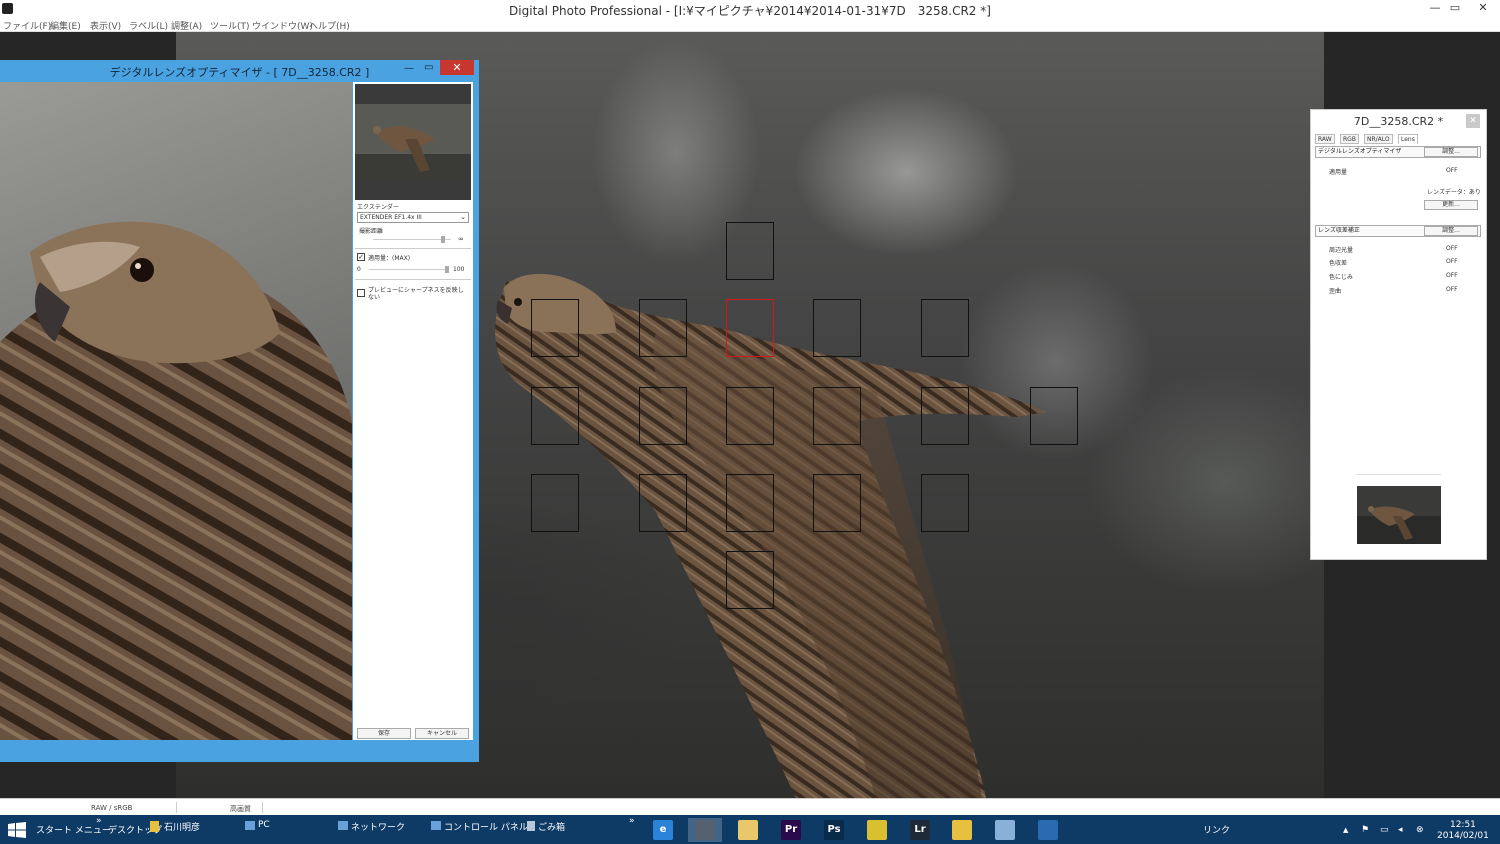 Image resolution: width=1500 pixels, height=844 pixels. What do you see at coordinates (17, 830) in the screenshot?
I see `windows-start-icon` at bounding box center [17, 830].